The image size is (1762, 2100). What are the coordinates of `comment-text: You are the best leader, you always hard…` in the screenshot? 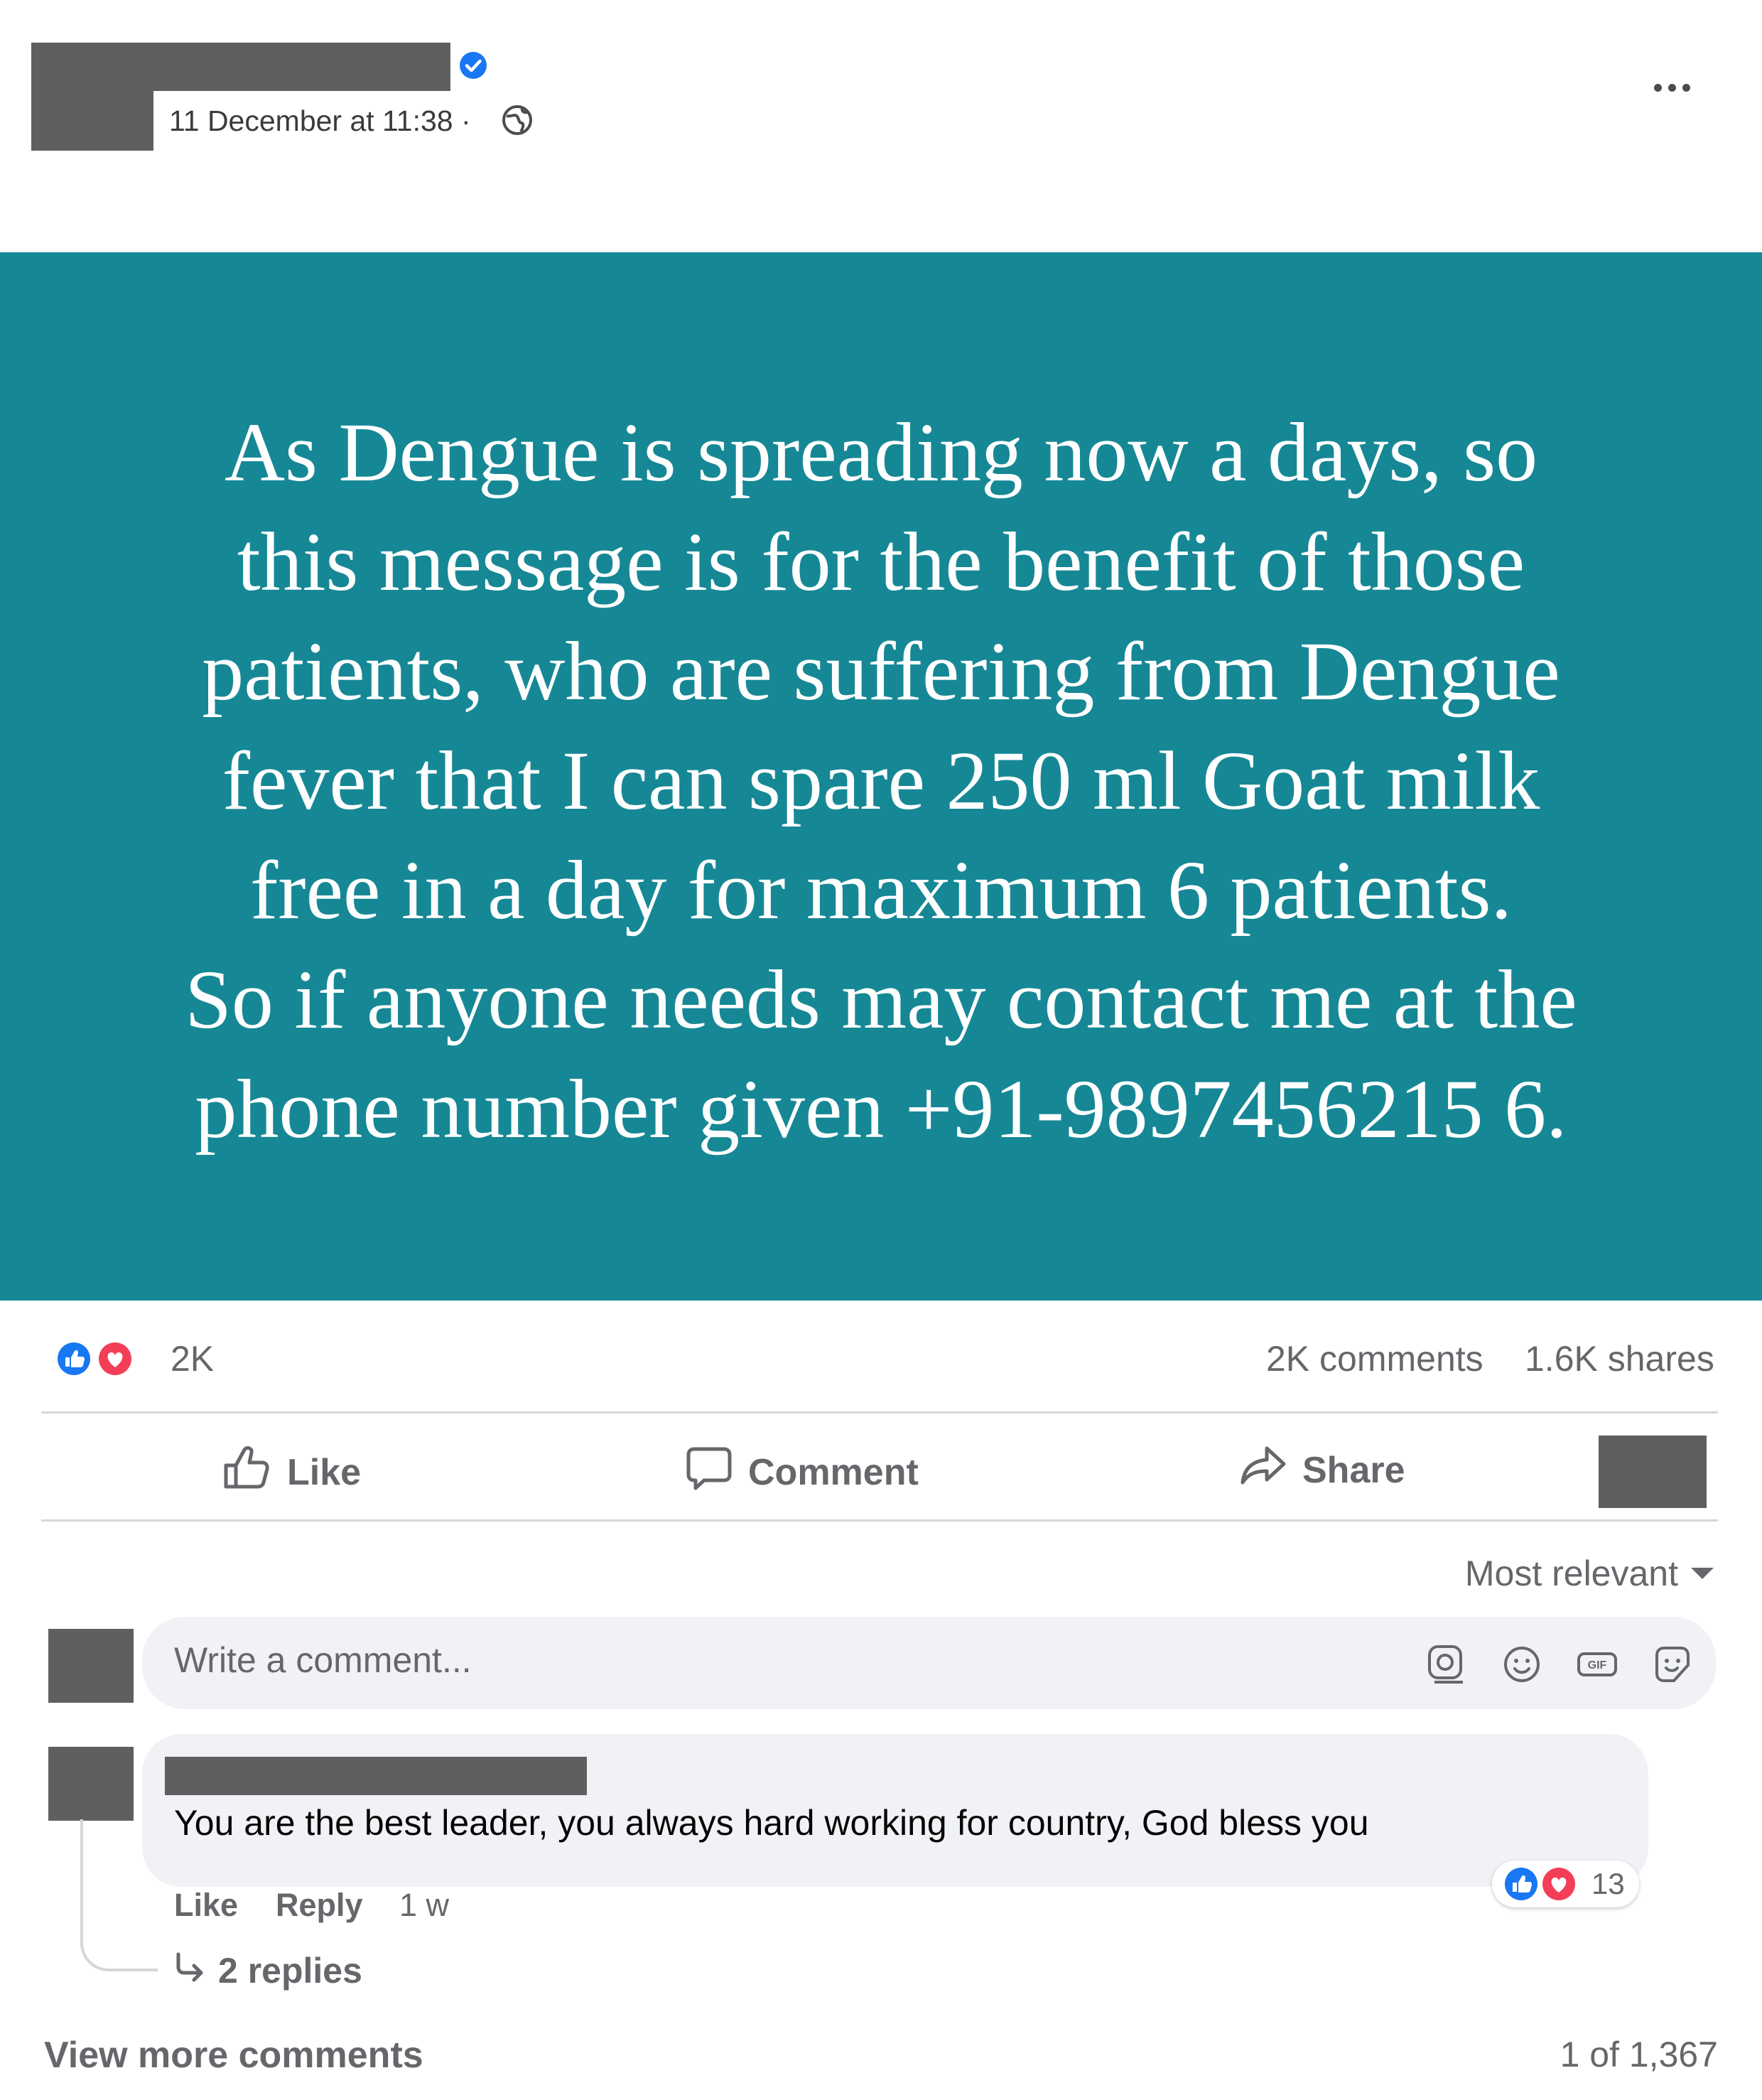 It's located at (771, 1823).